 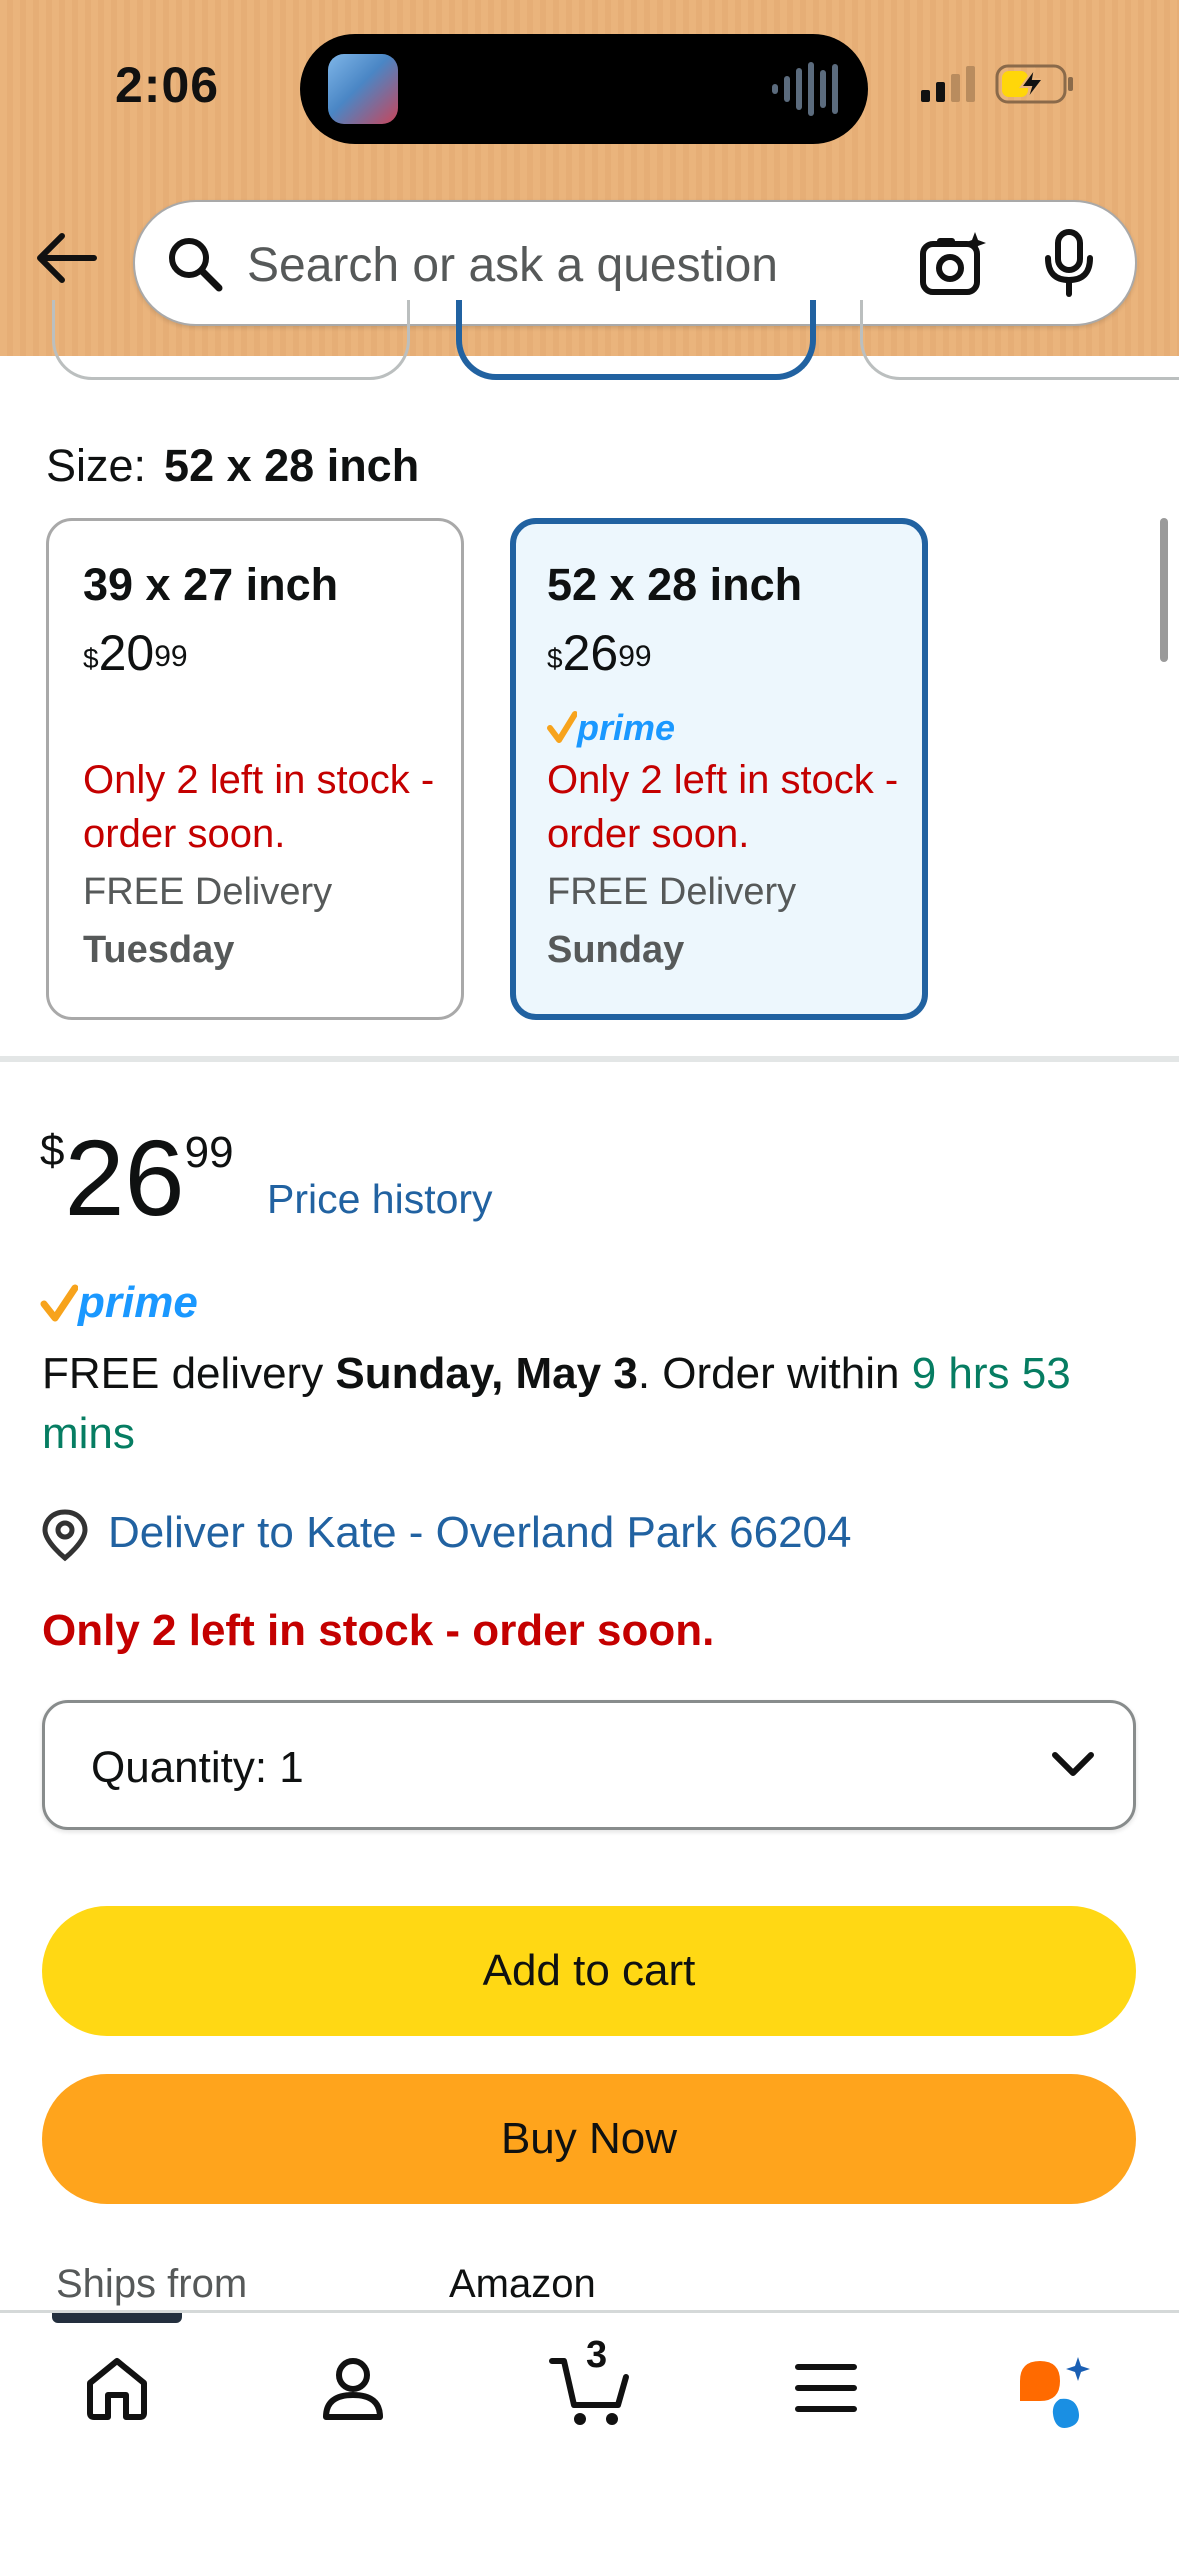 What do you see at coordinates (599, 653) in the screenshot?
I see `size-option-price: $2699` at bounding box center [599, 653].